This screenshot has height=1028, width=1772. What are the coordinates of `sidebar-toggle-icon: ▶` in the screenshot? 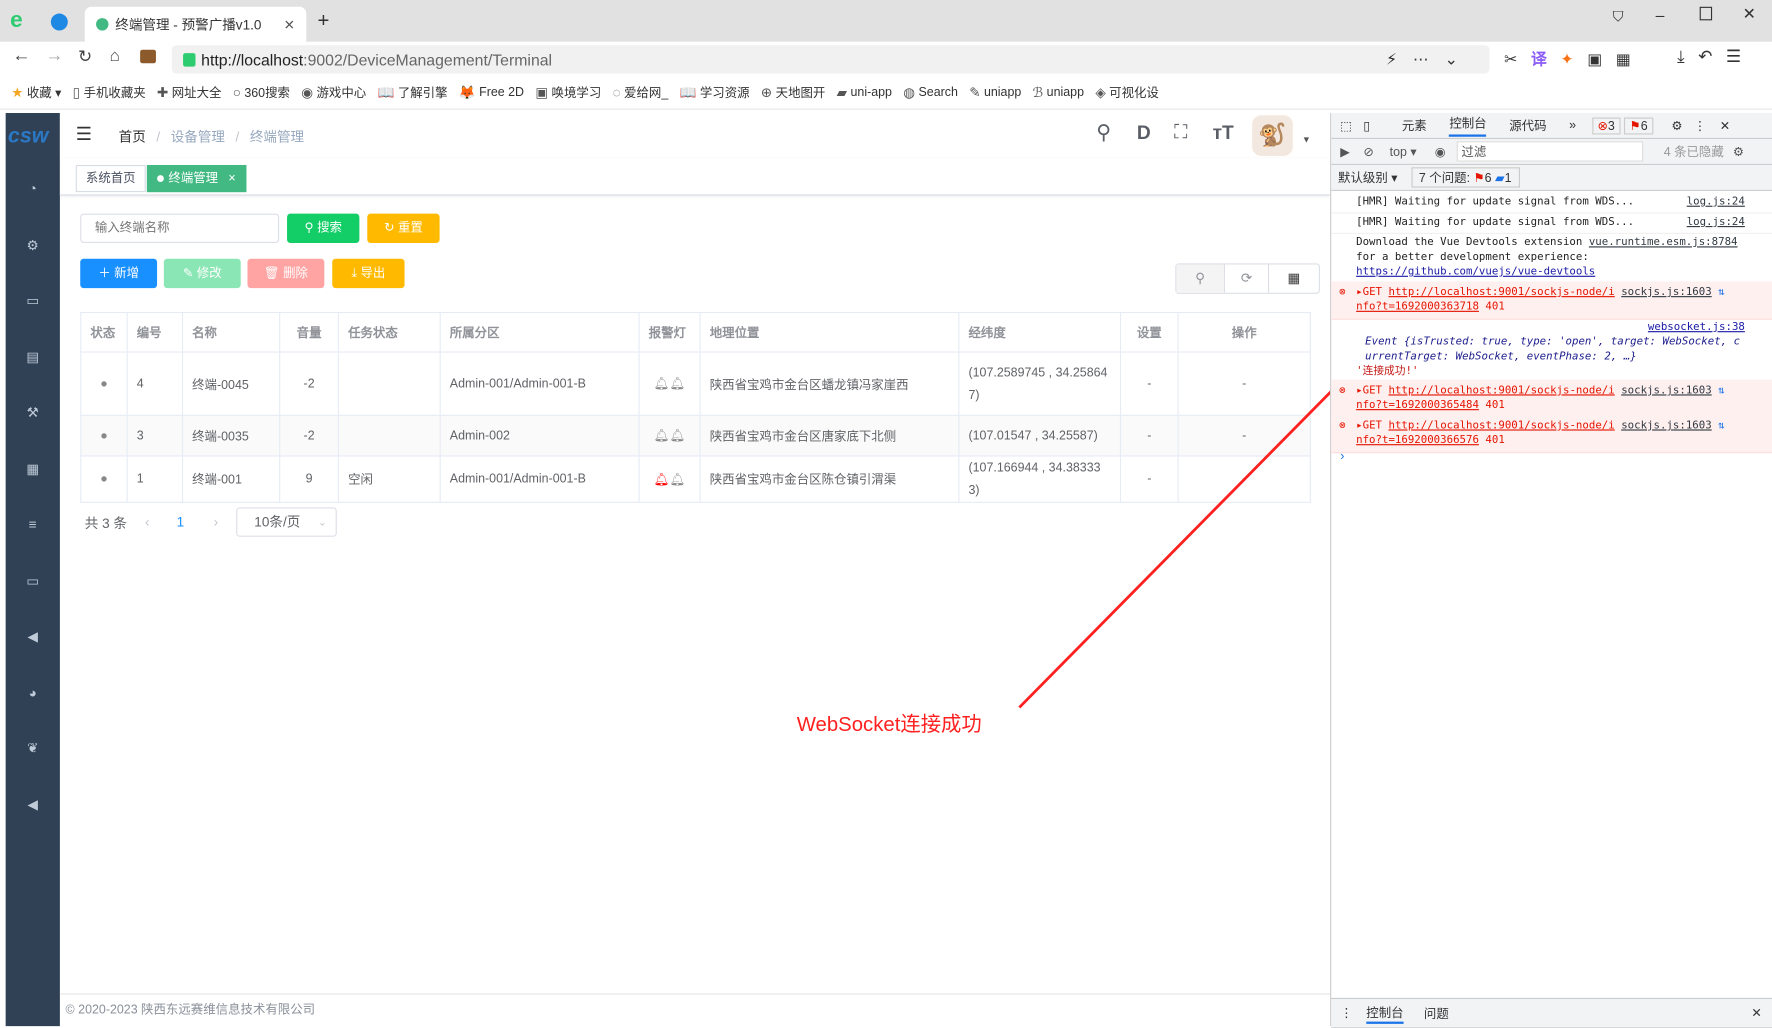 It's located at (1345, 151).